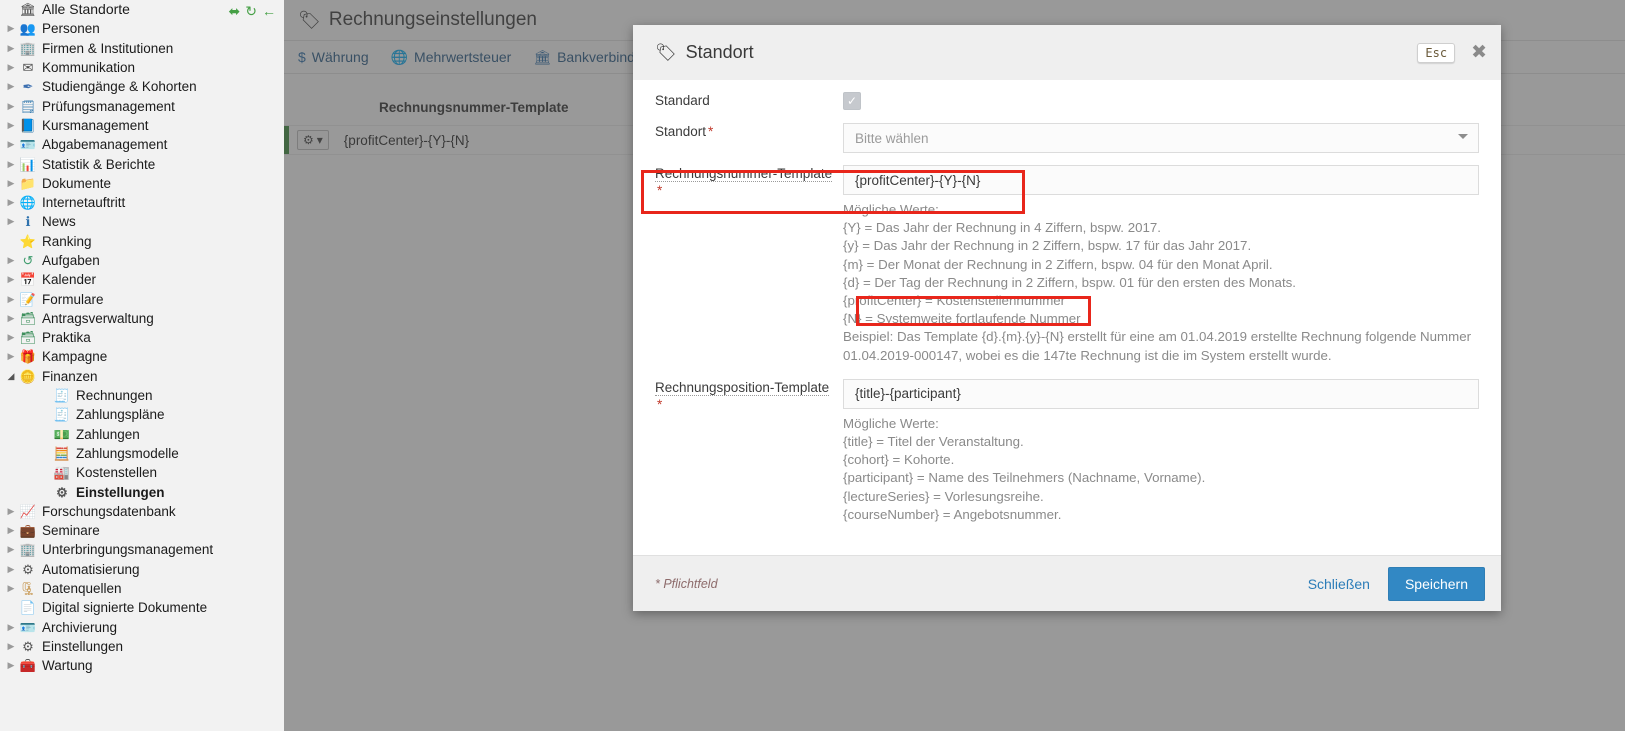  What do you see at coordinates (933, 442) in the screenshot?
I see `help-line: {title} = Titel der Veranstaltung.` at bounding box center [933, 442].